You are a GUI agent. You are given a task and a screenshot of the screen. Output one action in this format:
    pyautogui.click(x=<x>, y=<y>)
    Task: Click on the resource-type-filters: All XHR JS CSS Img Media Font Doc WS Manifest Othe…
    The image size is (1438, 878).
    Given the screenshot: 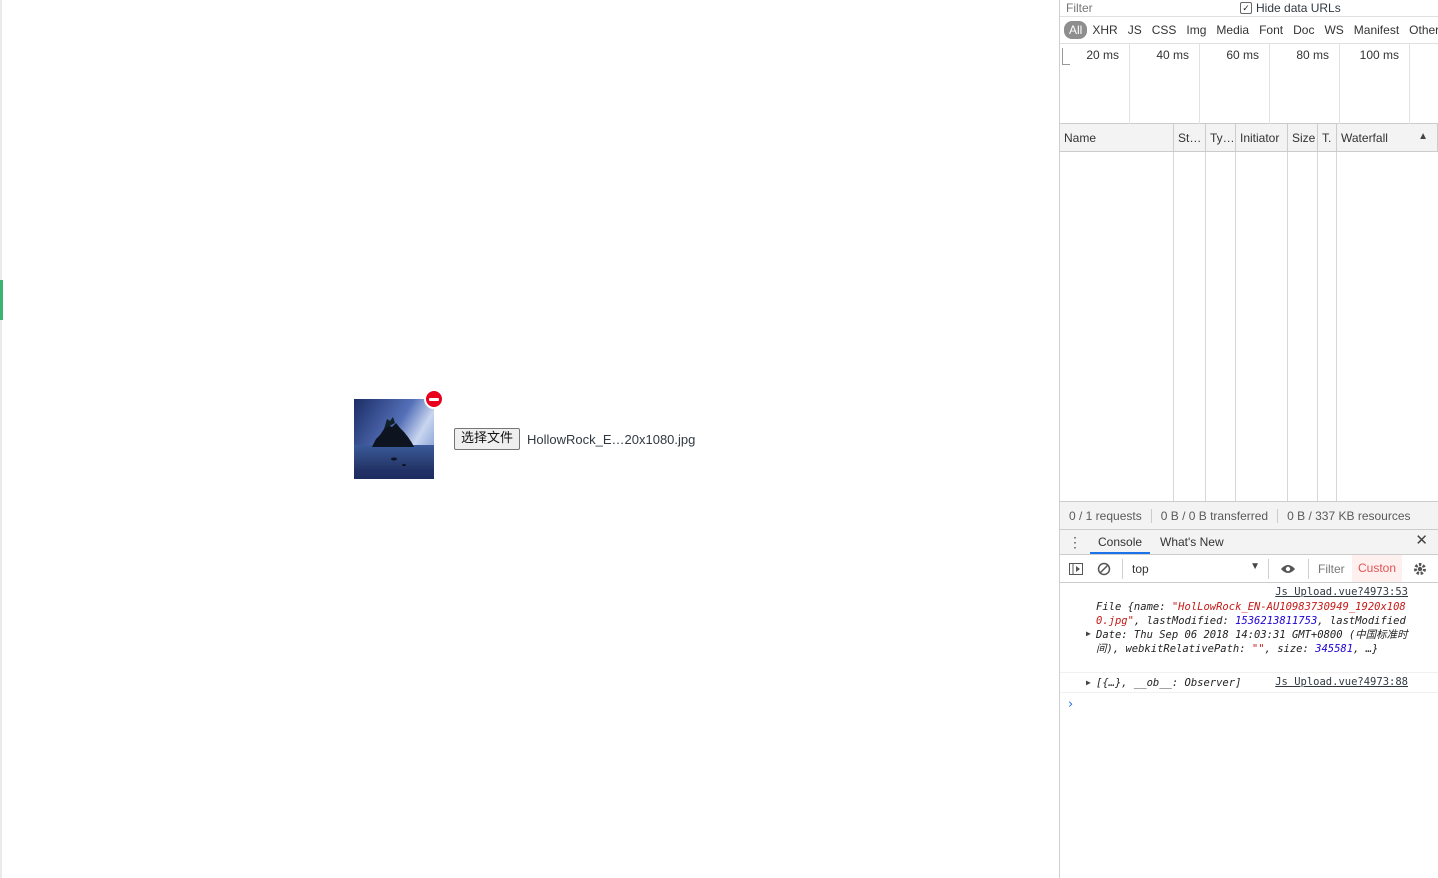 What is the action you would take?
    pyautogui.click(x=1249, y=30)
    